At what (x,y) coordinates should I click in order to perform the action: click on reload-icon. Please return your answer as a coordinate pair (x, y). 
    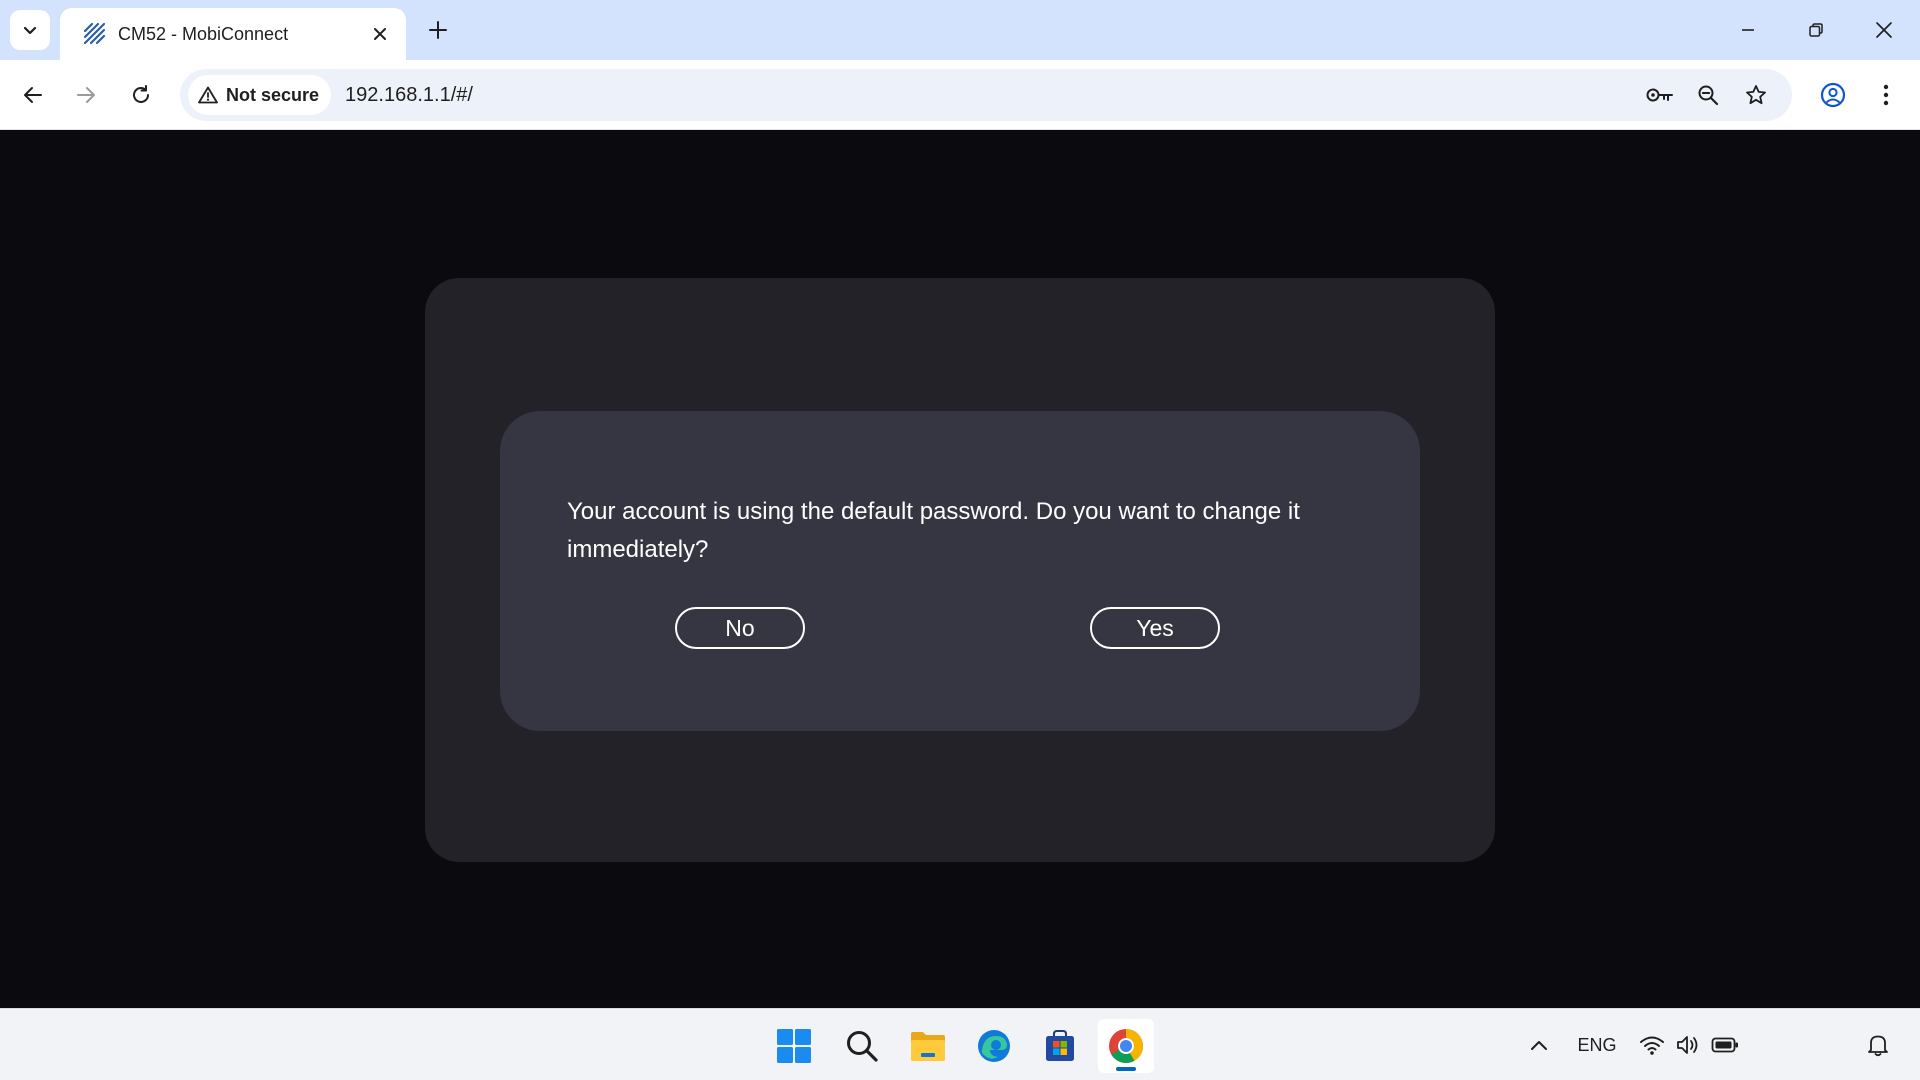
    Looking at the image, I should click on (141, 94).